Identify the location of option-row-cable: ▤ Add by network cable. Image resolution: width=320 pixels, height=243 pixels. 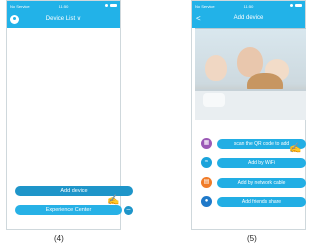
(253, 183).